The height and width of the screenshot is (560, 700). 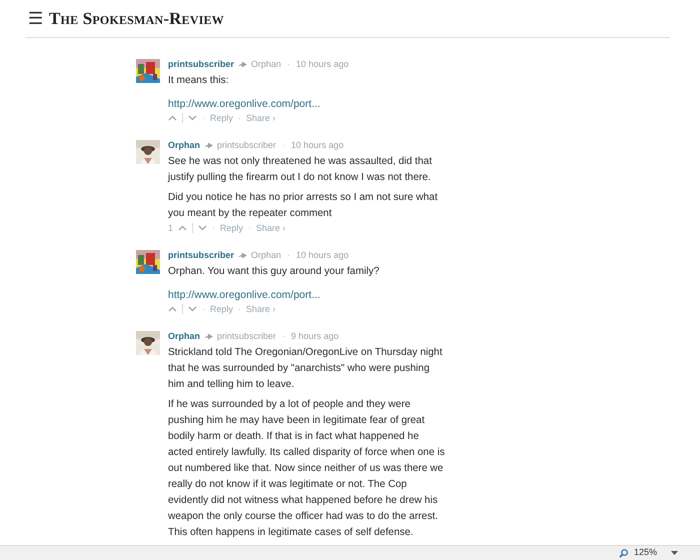 I want to click on menu-button: ☰, so click(x=35, y=18).